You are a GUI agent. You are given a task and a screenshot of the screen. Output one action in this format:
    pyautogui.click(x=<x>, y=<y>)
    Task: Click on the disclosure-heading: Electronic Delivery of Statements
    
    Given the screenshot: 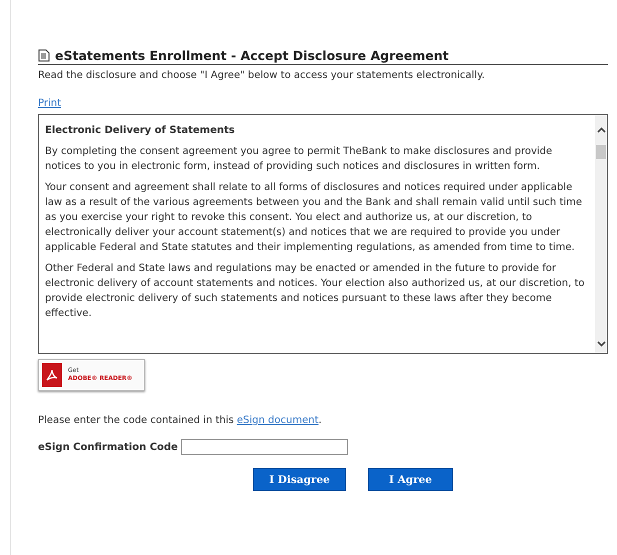 What is the action you would take?
    pyautogui.click(x=140, y=131)
    